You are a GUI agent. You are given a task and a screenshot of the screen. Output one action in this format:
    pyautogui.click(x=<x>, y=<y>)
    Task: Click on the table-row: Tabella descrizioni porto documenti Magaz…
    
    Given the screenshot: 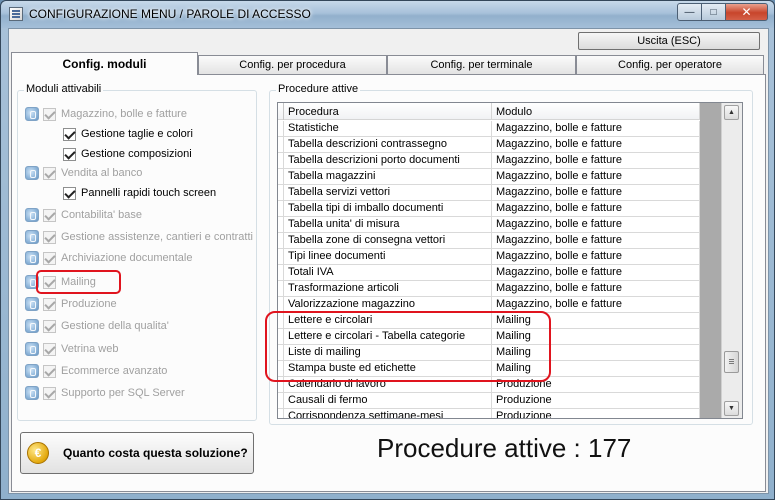 What is the action you would take?
    pyautogui.click(x=489, y=161)
    